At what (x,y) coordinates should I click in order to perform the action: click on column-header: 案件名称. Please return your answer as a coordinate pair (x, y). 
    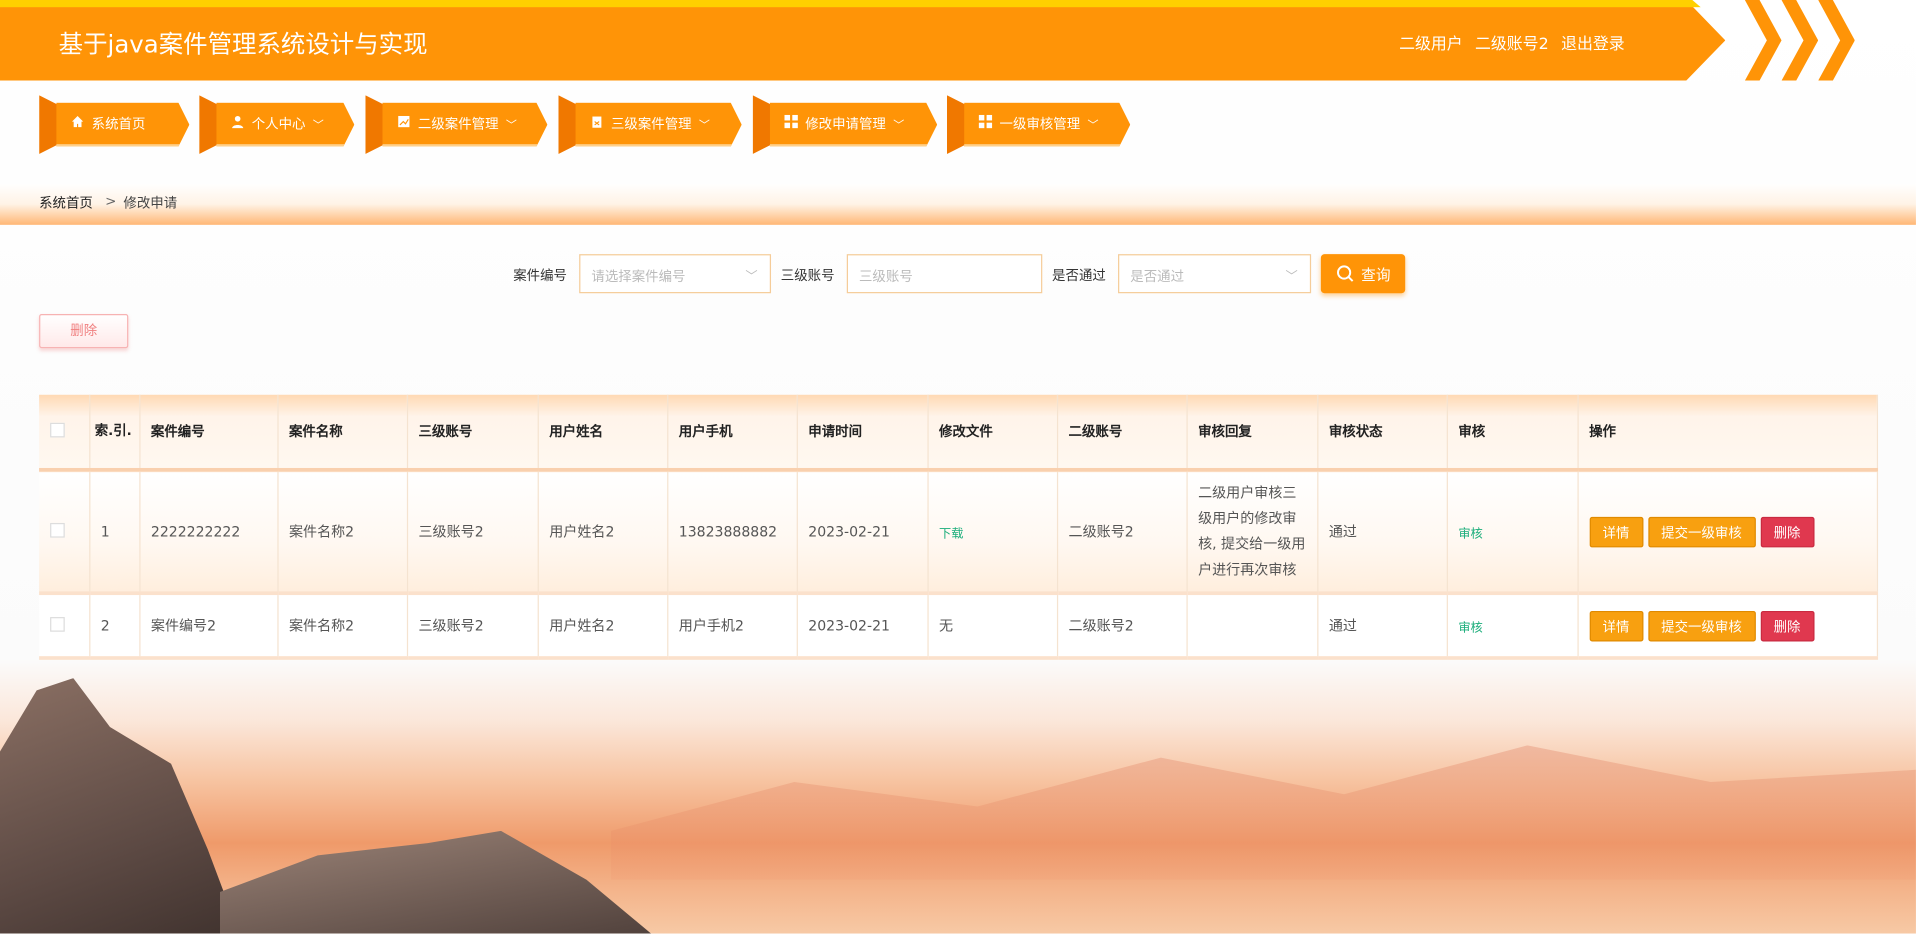
    Looking at the image, I should click on (342, 433).